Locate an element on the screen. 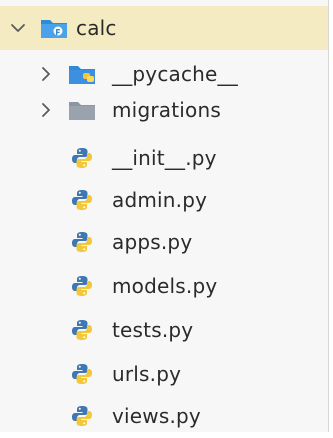 Image resolution: width=333 pixels, height=438 pixels. tree-item-label: migrations is located at coordinates (166, 110).